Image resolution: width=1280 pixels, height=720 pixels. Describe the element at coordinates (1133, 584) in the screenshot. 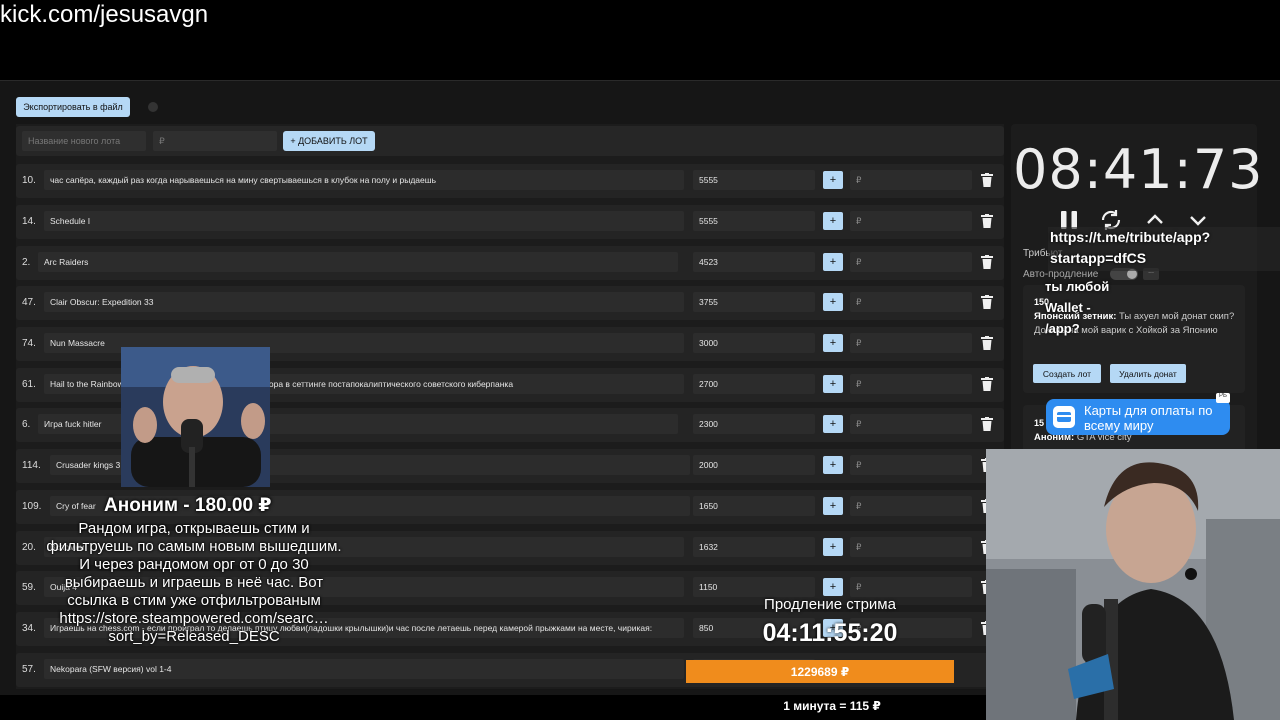

I see `webcam-feed` at that location.